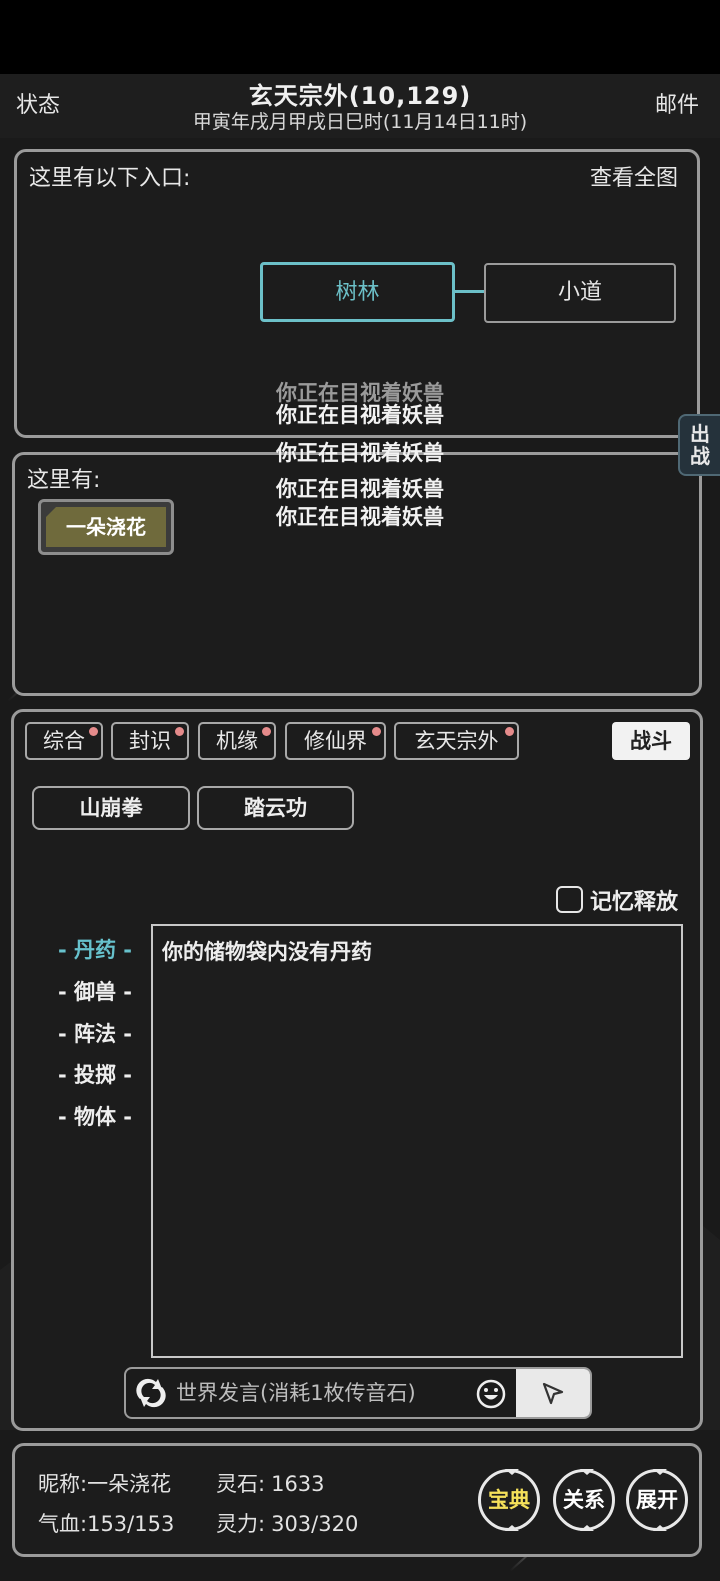 The image size is (720, 1581). What do you see at coordinates (360, 96) in the screenshot?
I see `location-title: 玄天宗外(10,129)` at bounding box center [360, 96].